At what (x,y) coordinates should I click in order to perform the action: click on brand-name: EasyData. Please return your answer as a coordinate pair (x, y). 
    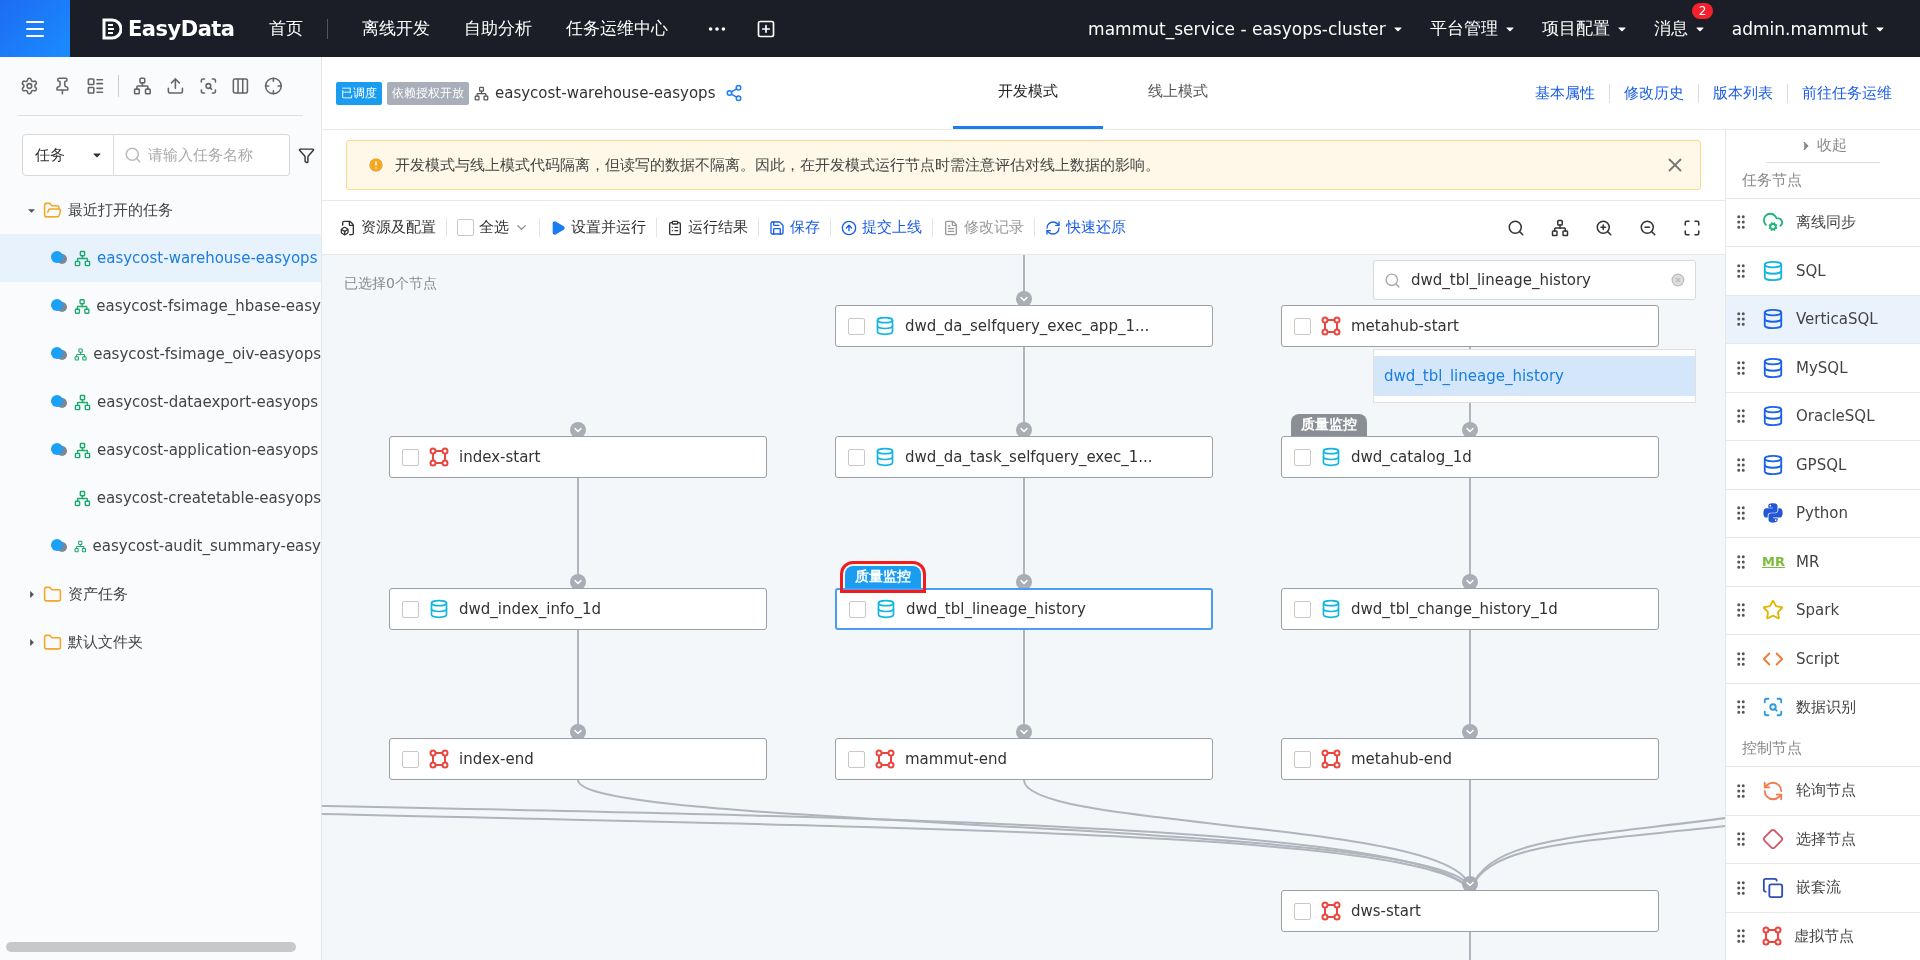
    Looking at the image, I should click on (181, 28).